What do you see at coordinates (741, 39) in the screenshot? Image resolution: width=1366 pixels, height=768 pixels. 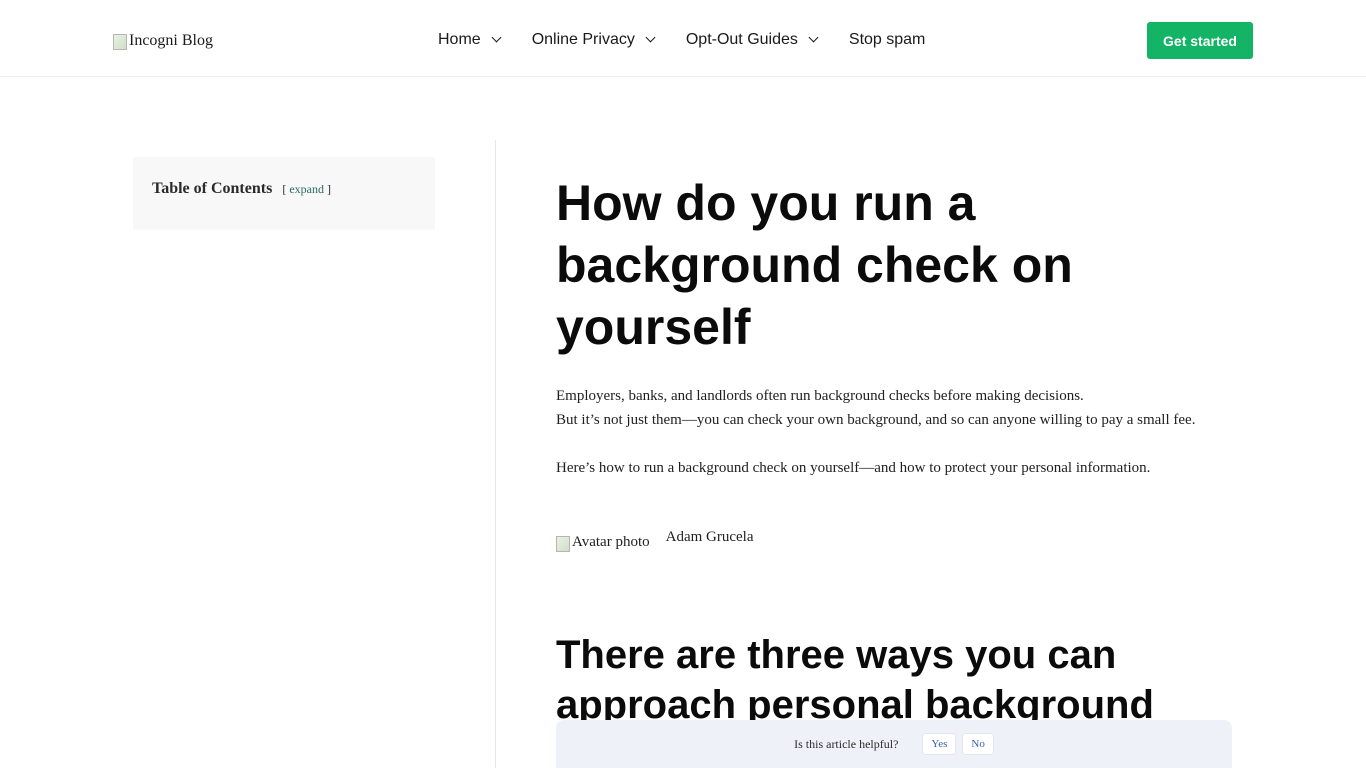 I see `nav-item-label: Opt-Out Guides` at bounding box center [741, 39].